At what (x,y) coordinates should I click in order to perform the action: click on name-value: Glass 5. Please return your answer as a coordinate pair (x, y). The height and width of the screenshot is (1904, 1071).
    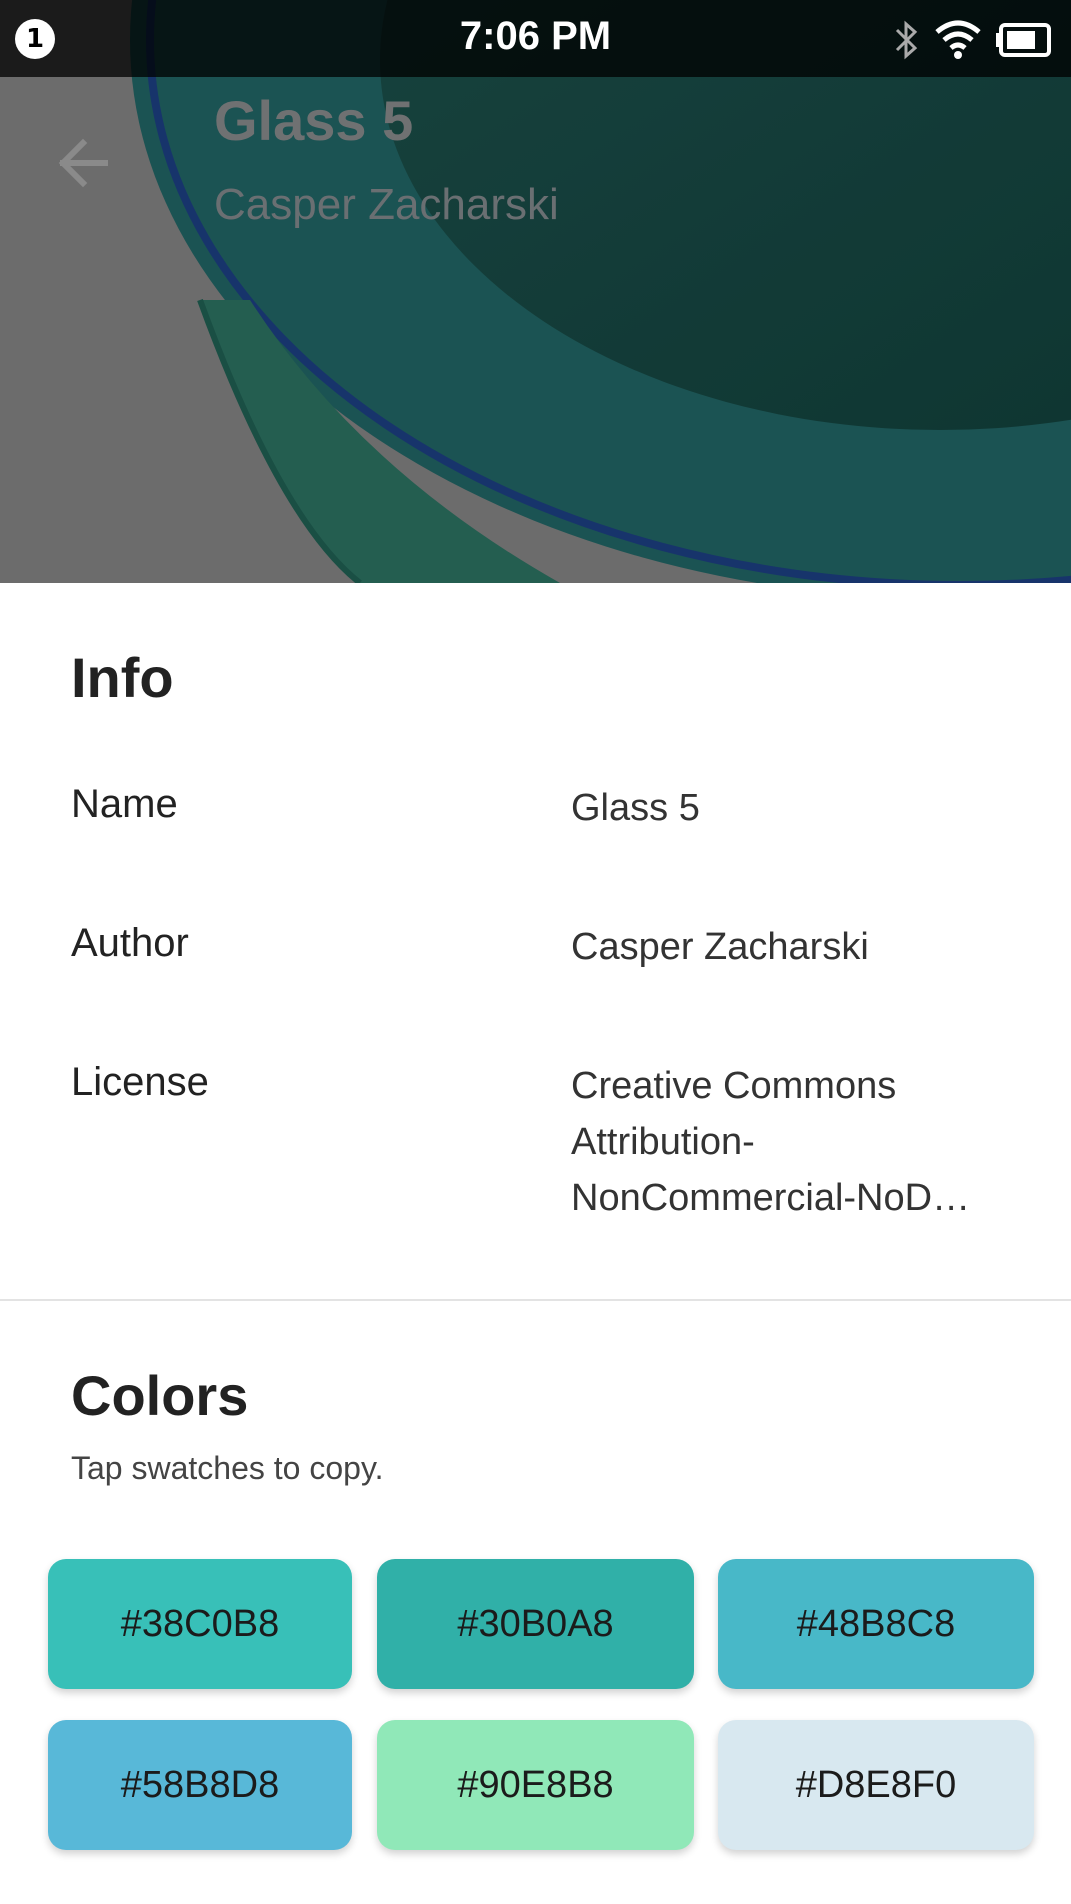
    Looking at the image, I should click on (635, 808).